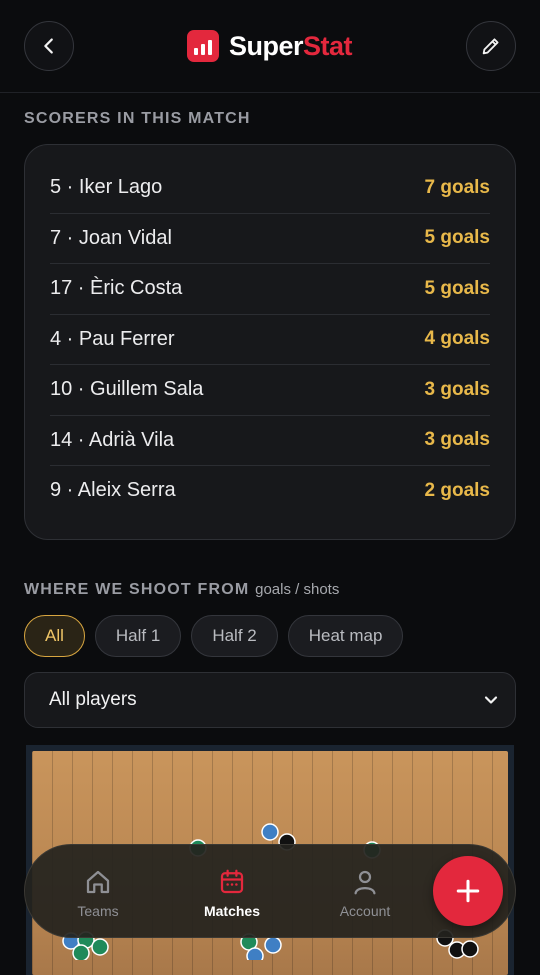 The height and width of the screenshot is (975, 540). What do you see at coordinates (112, 439) in the screenshot?
I see `scorer-name: 14 · Adrià Vila` at bounding box center [112, 439].